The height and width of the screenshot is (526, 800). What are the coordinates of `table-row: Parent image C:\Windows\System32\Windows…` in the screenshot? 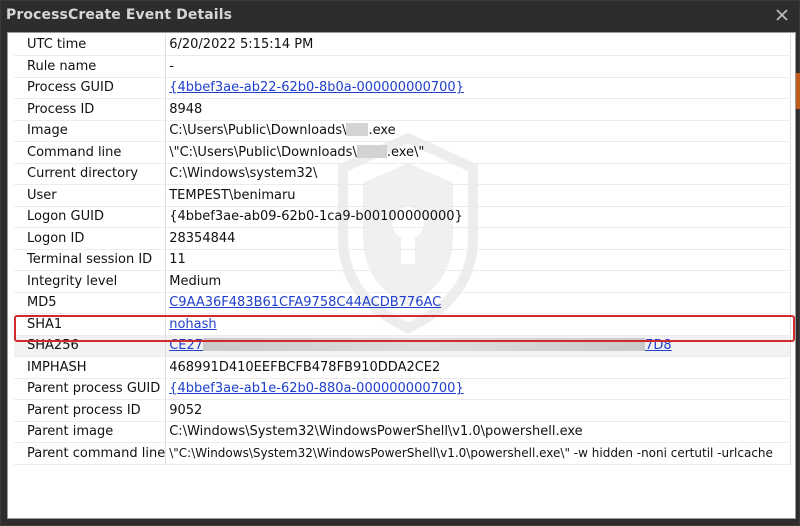 It's located at (403, 432).